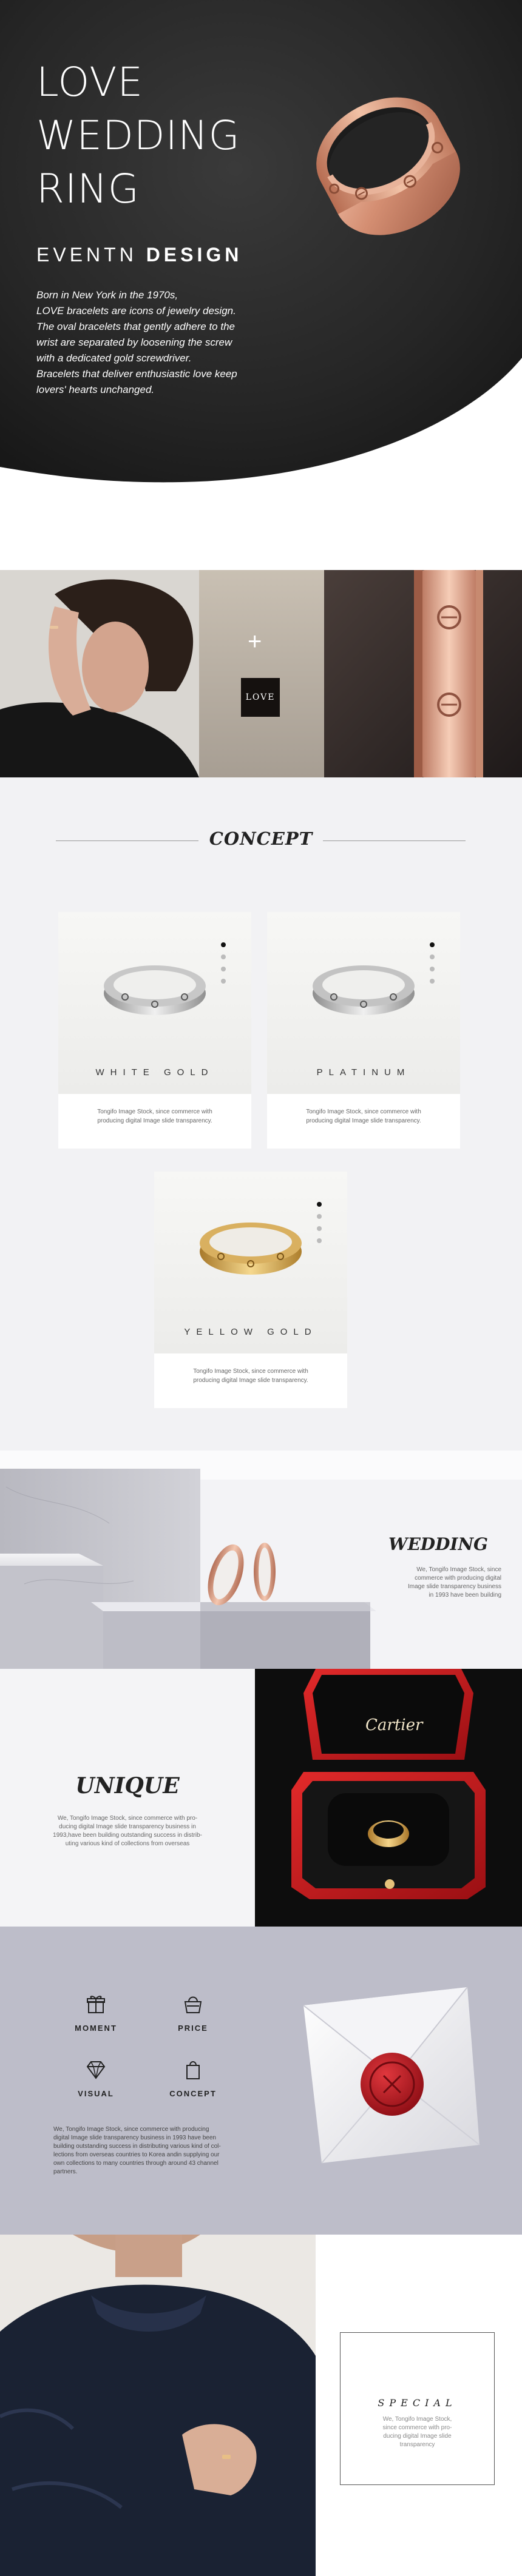 The height and width of the screenshot is (2576, 522). I want to click on hero-title-line: WEDDING, so click(138, 135).